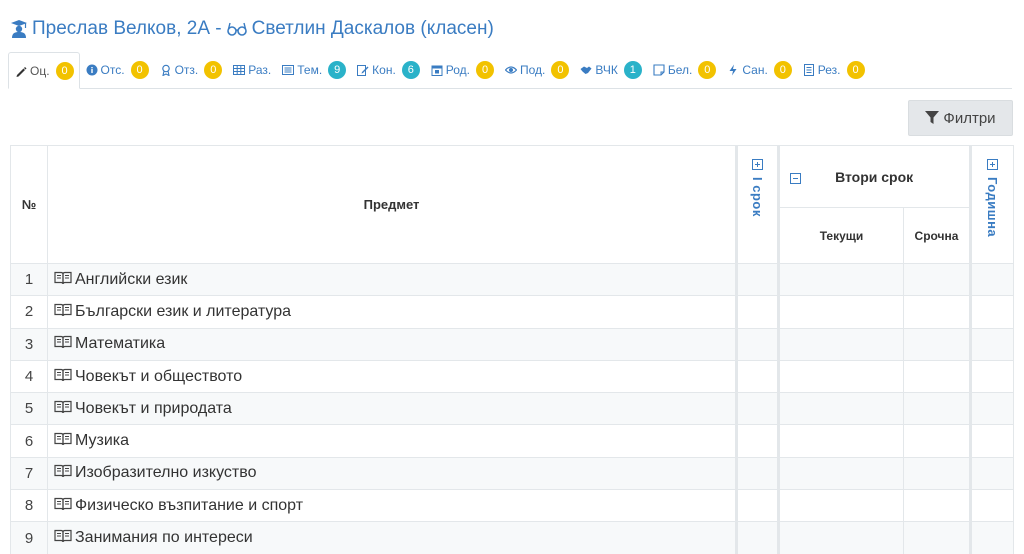 The height and width of the screenshot is (554, 1024). I want to click on tab-9: ВЧК 1, so click(610, 70).